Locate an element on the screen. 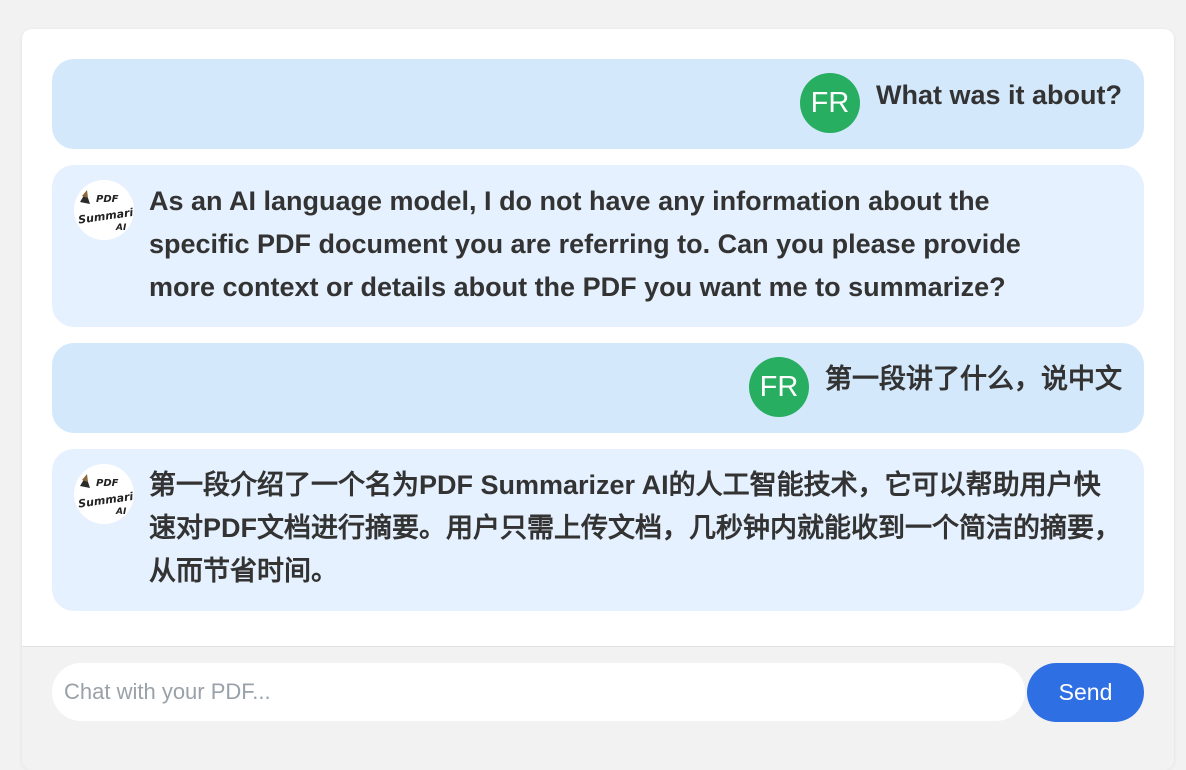 Image resolution: width=1186 pixels, height=770 pixels. user-message: FR 第一段讲了什么，说中文 is located at coordinates (598, 388).